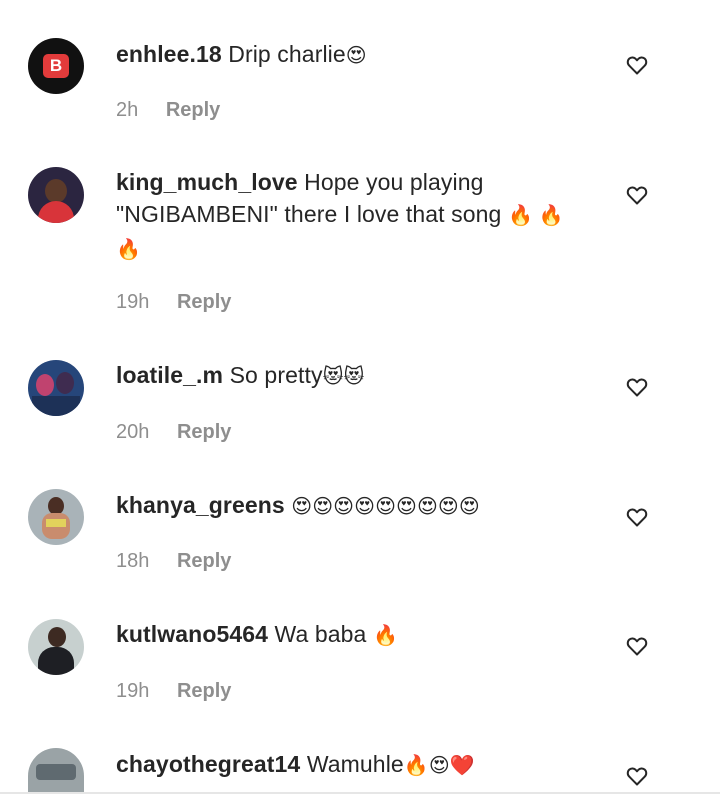 Image resolution: width=720 pixels, height=794 pixels. I want to click on comment-text: loatile_.m So pretty😻😻, so click(351, 376).